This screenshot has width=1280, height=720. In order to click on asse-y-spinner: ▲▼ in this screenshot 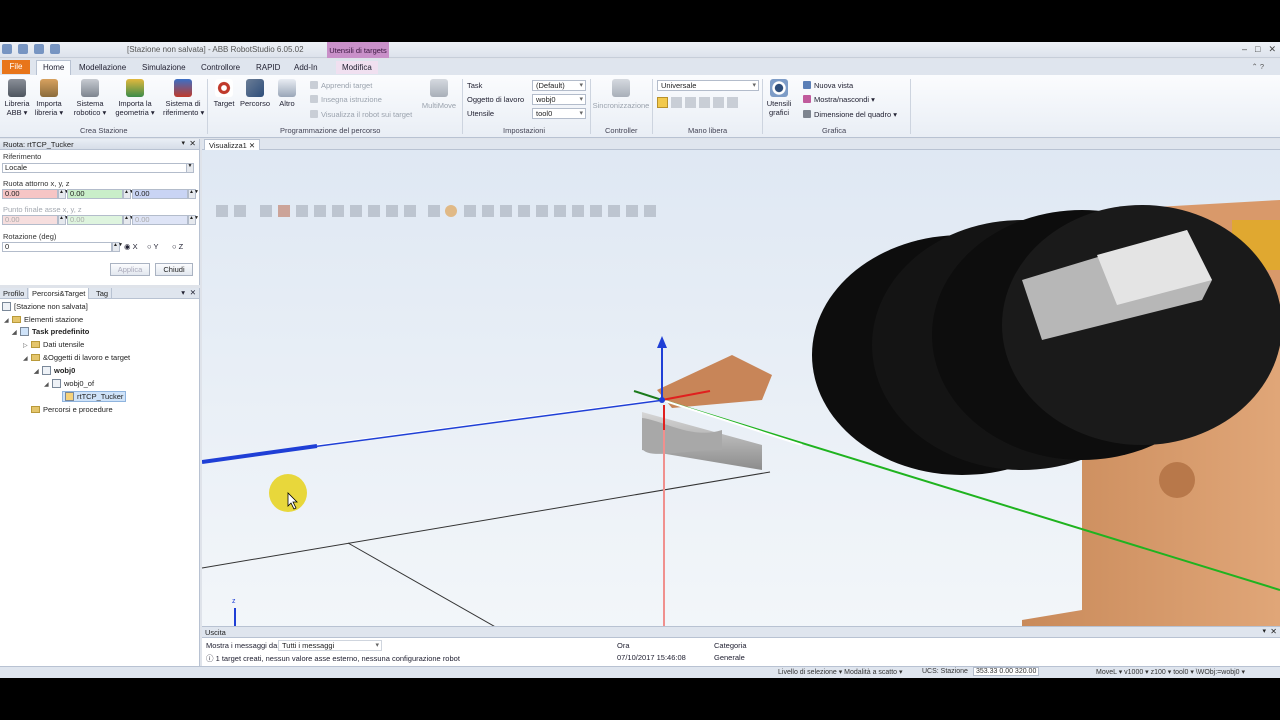, I will do `click(128, 194)`.